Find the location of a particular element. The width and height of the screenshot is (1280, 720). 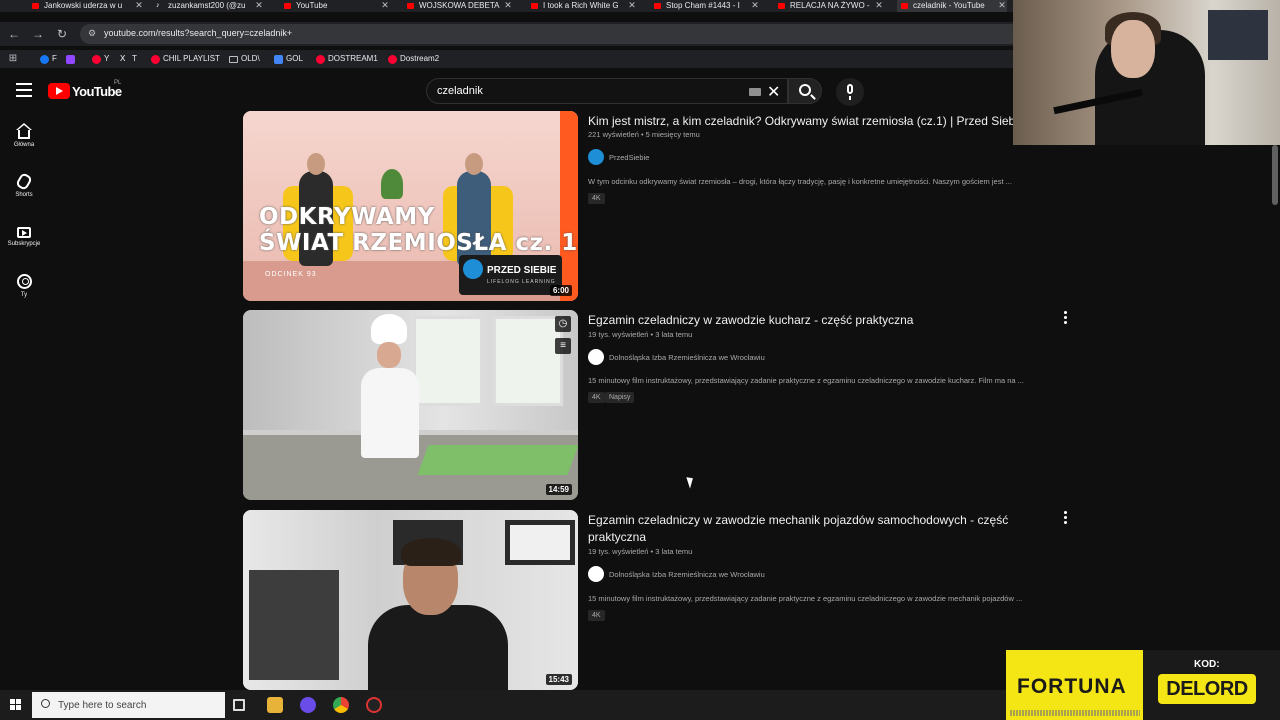

guide-item-shorts: Shorts is located at coordinates (24, 185).